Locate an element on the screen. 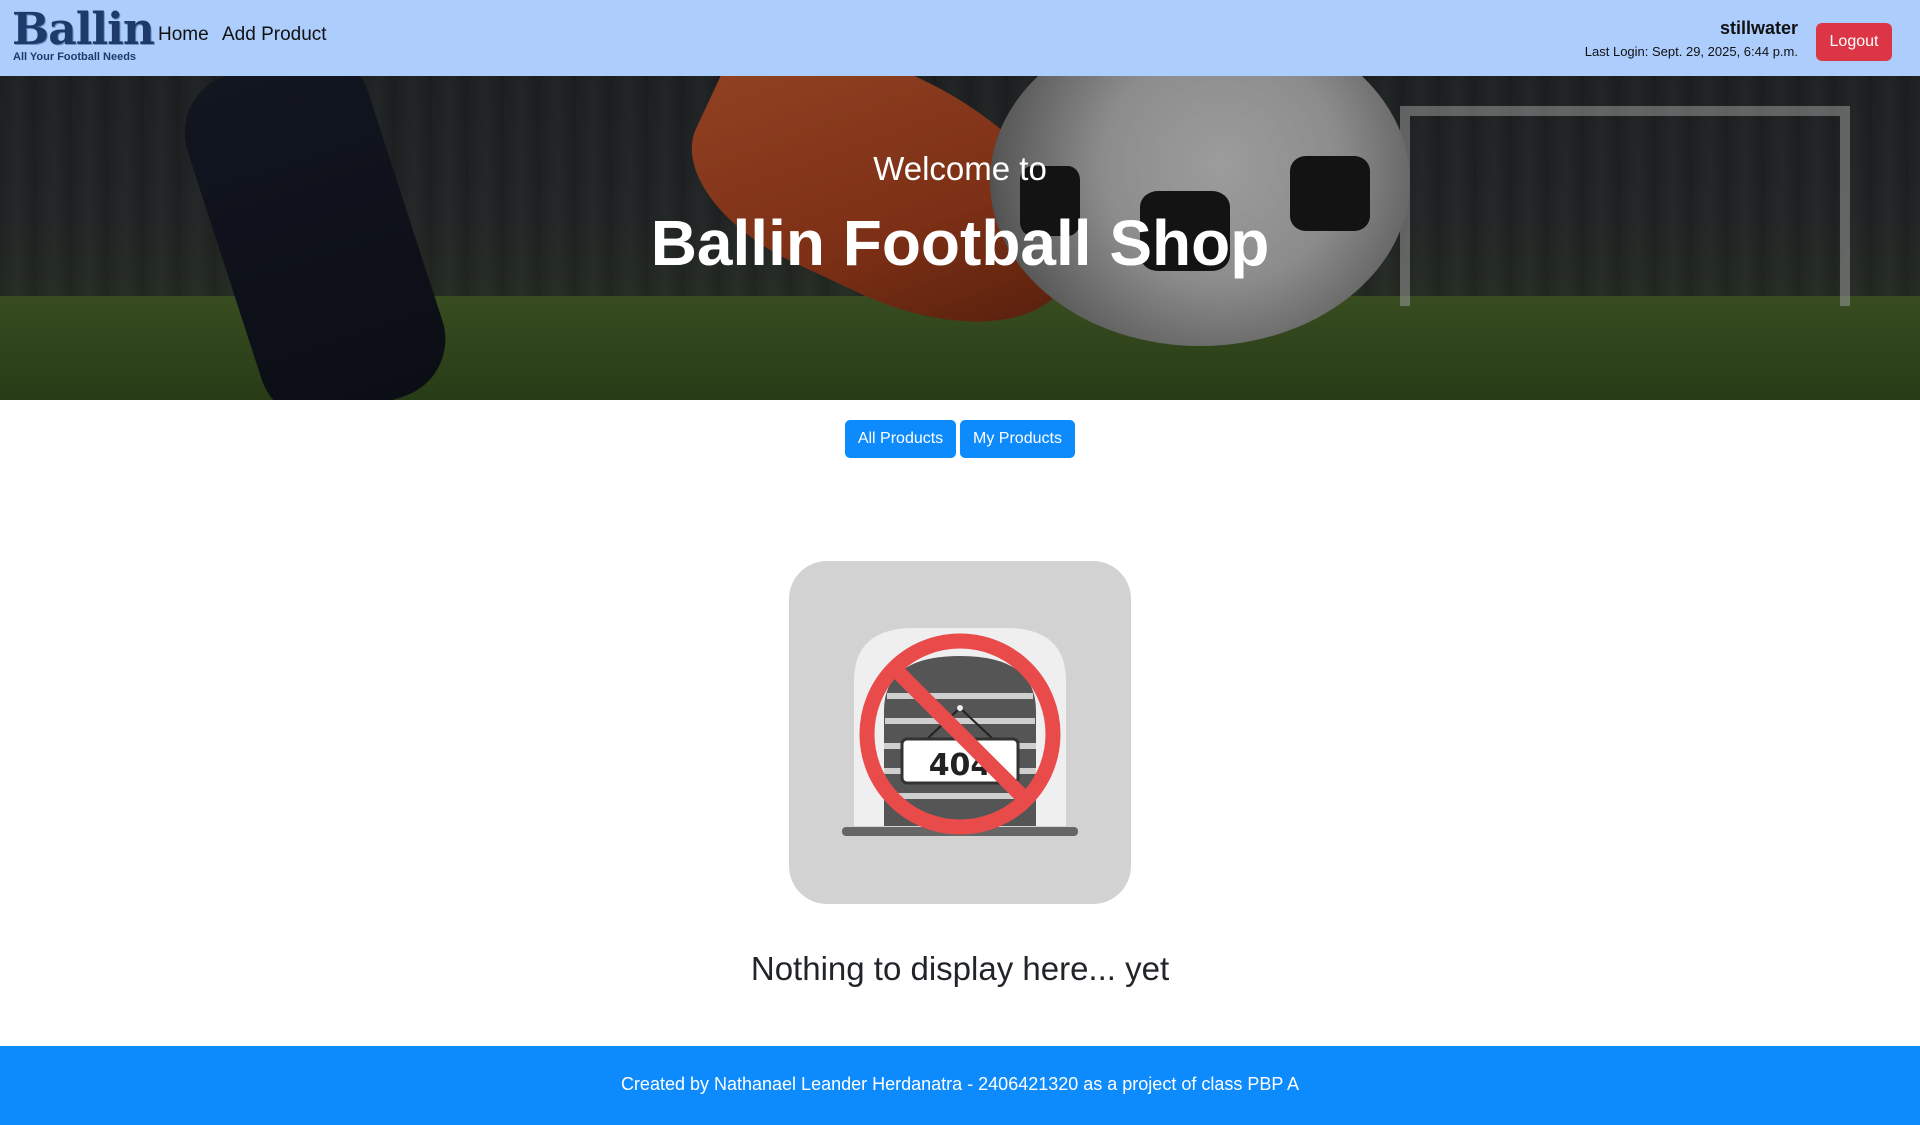 The image size is (1920, 1125). my-products-button: My Products is located at coordinates (1017, 439).